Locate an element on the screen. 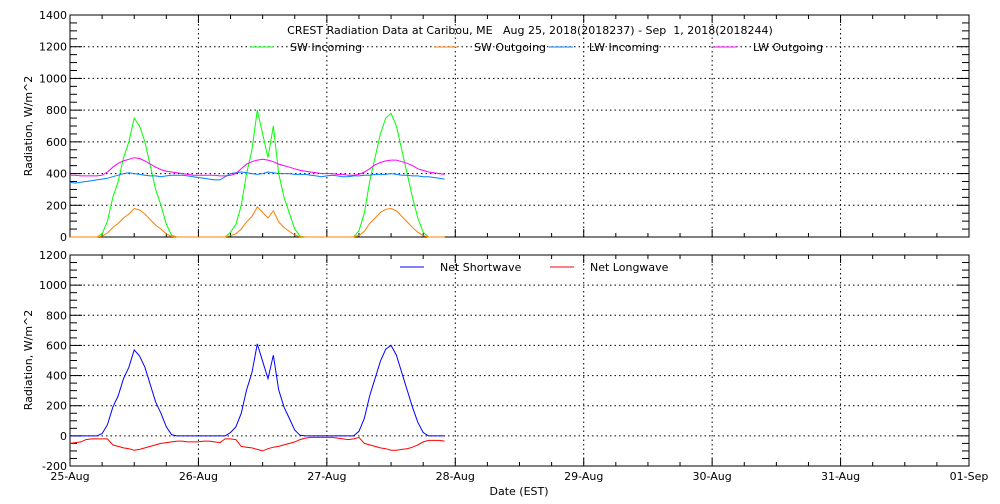 The image size is (1000, 504). bottom-y-axis-label: Radiation, W/m^2 is located at coordinates (28, 360).